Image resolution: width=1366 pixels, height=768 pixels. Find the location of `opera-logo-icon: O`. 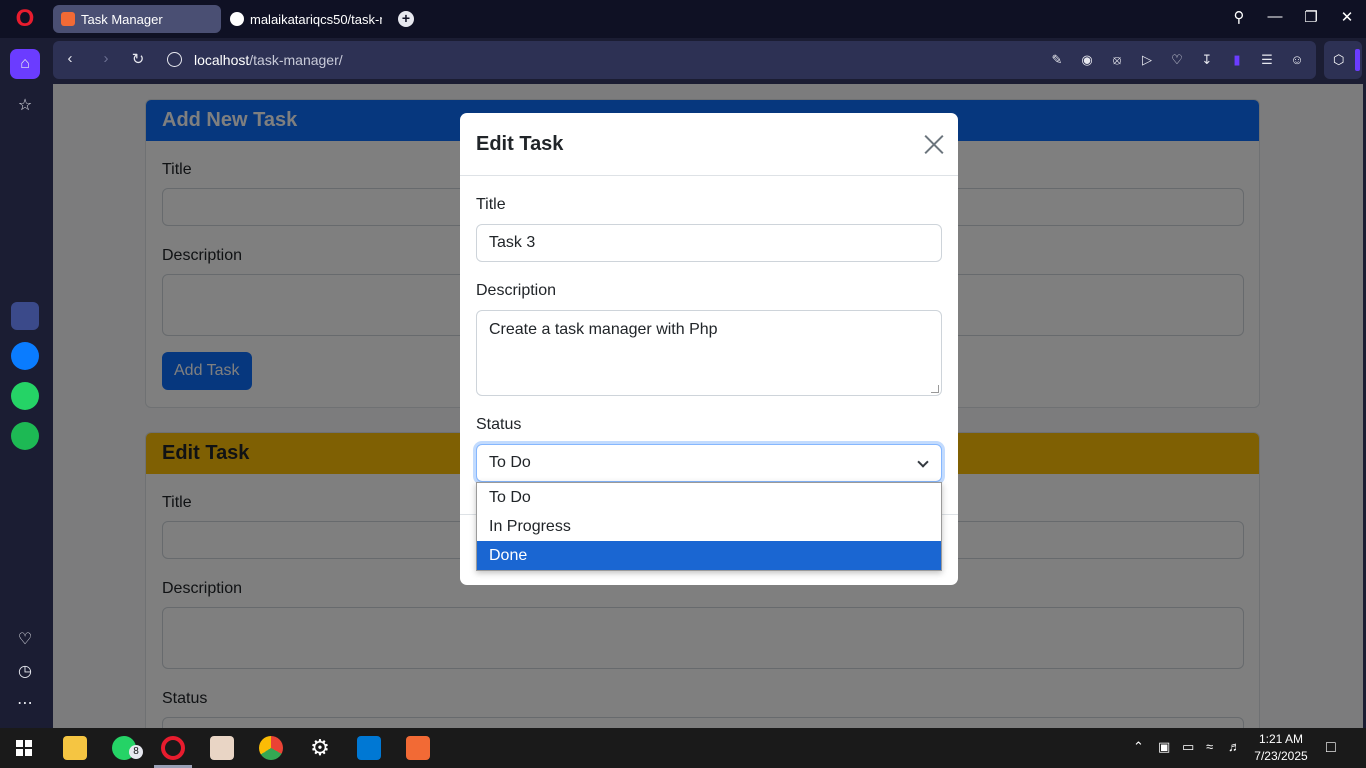

opera-logo-icon: O is located at coordinates (25, 20).